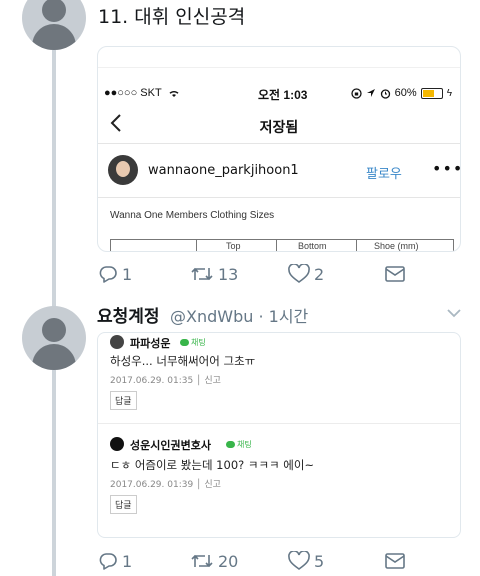  I want to click on display-name: 요청계정, so click(128, 314).